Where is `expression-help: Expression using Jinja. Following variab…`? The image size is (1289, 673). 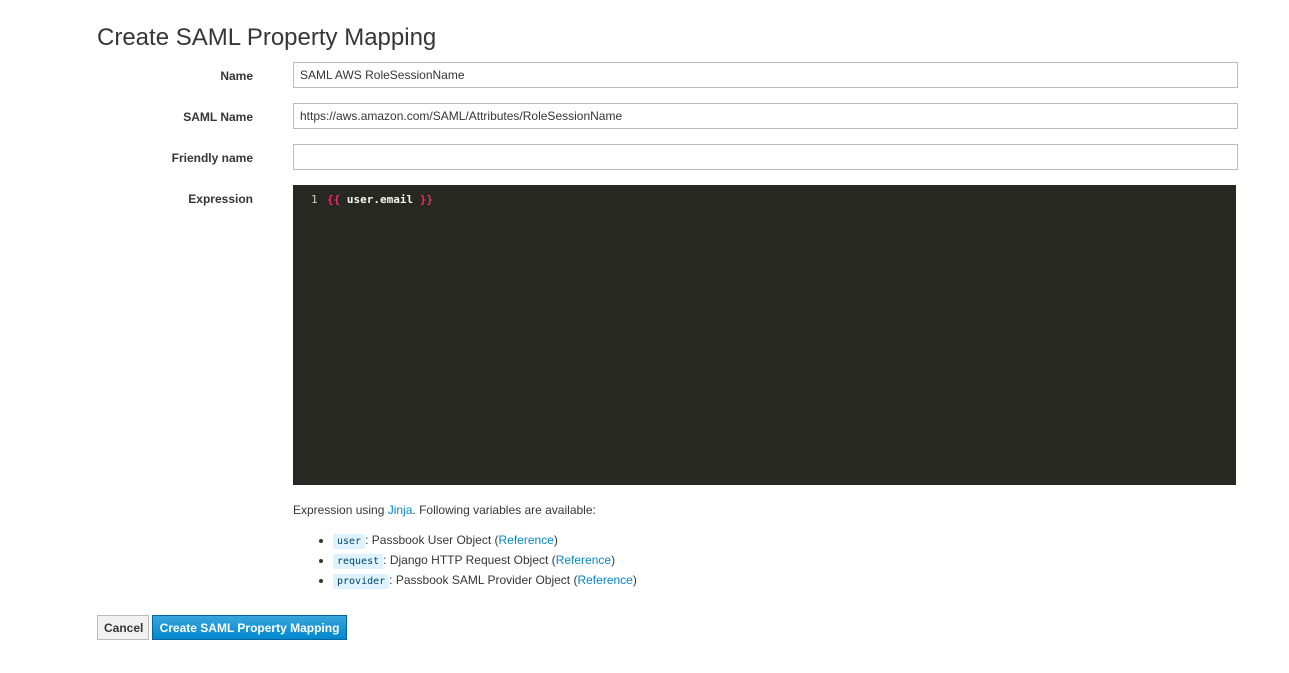
expression-help: Expression using Jinja. Following variab… is located at coordinates (444, 510).